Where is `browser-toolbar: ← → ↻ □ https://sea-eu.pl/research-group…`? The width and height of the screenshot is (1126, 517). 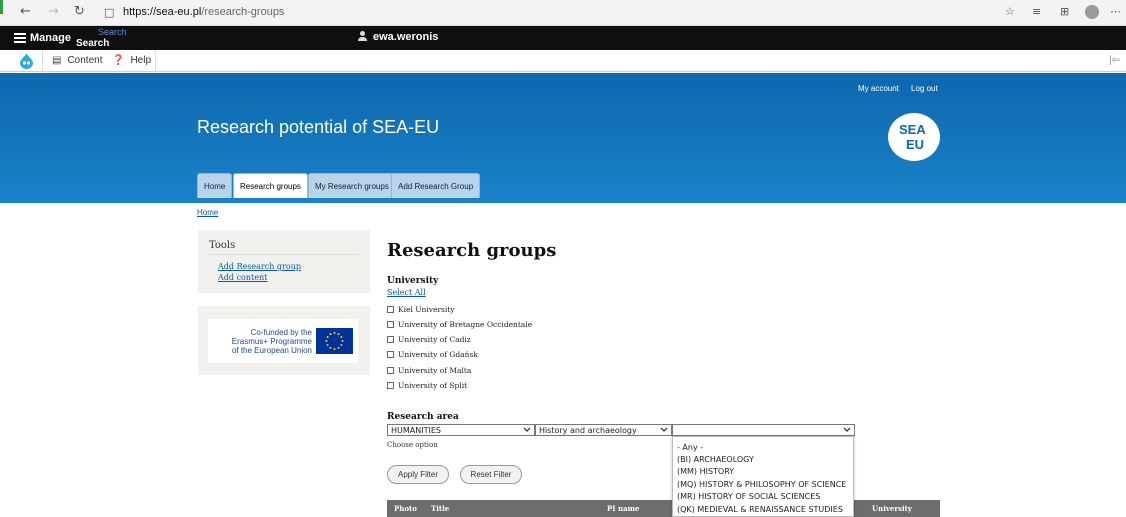
browser-toolbar: ← → ↻ □ https://sea-eu.pl/research-group… is located at coordinates (563, 13).